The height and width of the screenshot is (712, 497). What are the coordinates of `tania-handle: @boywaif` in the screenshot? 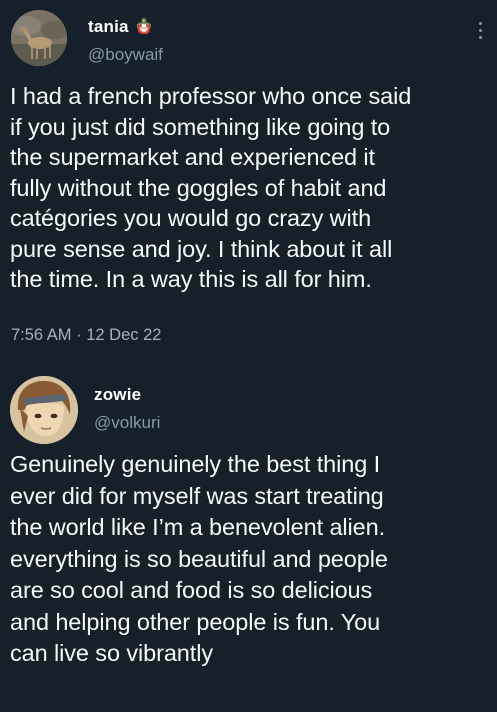 It's located at (125, 55).